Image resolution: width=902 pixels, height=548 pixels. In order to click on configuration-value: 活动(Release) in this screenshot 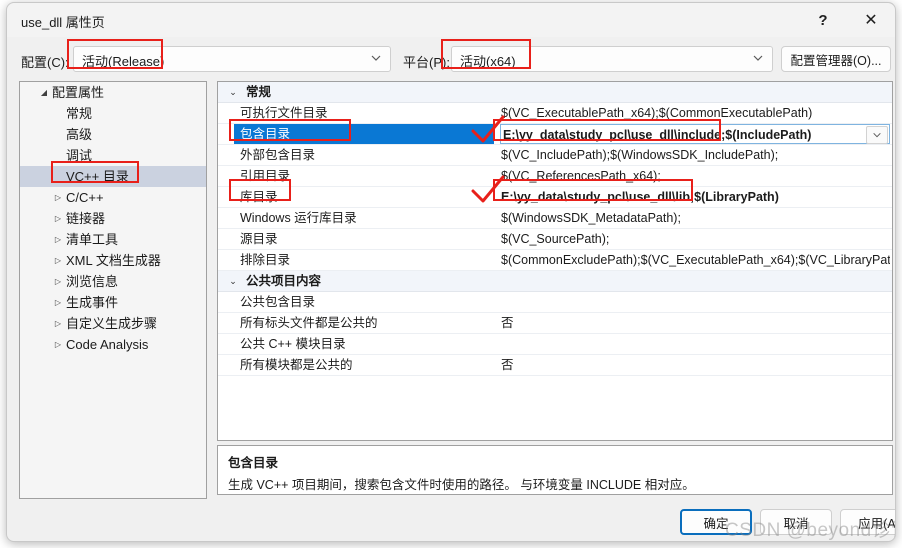, I will do `click(123, 61)`.